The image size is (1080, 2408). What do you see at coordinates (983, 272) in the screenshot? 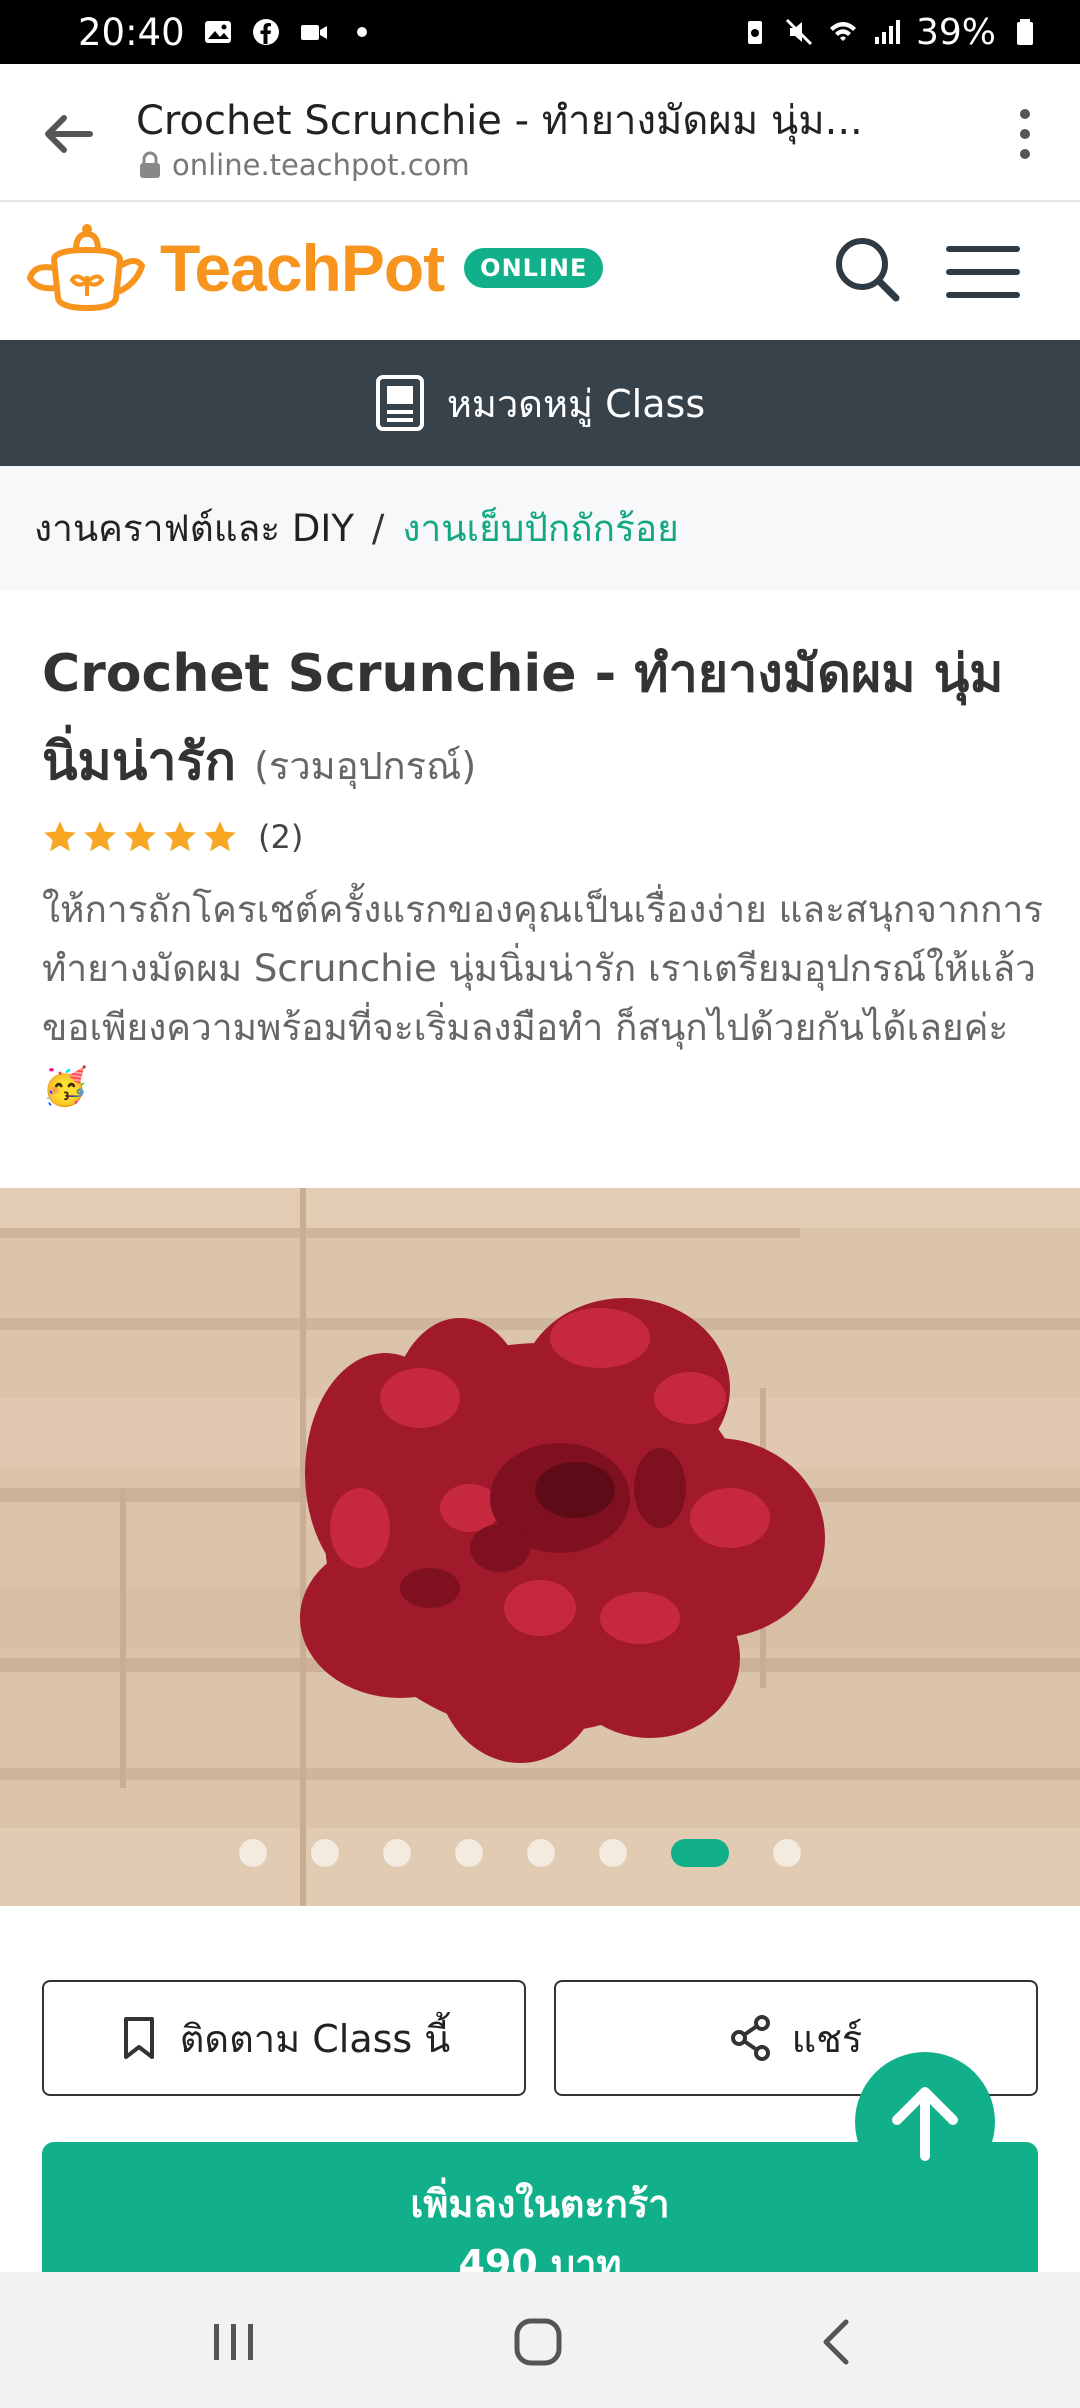
I see `hamburger-menu-icon` at bounding box center [983, 272].